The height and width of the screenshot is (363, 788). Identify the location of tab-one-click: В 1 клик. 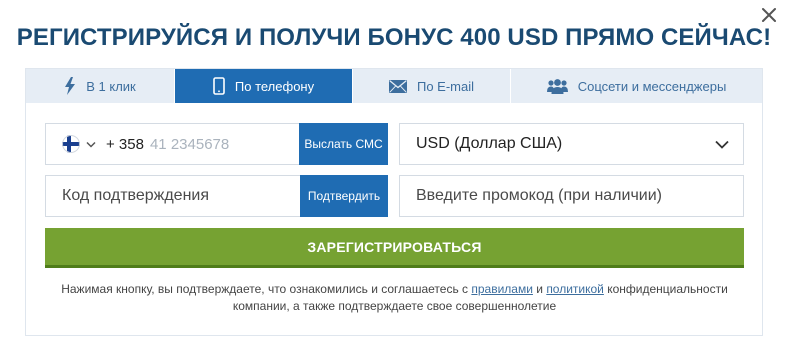
(100, 86).